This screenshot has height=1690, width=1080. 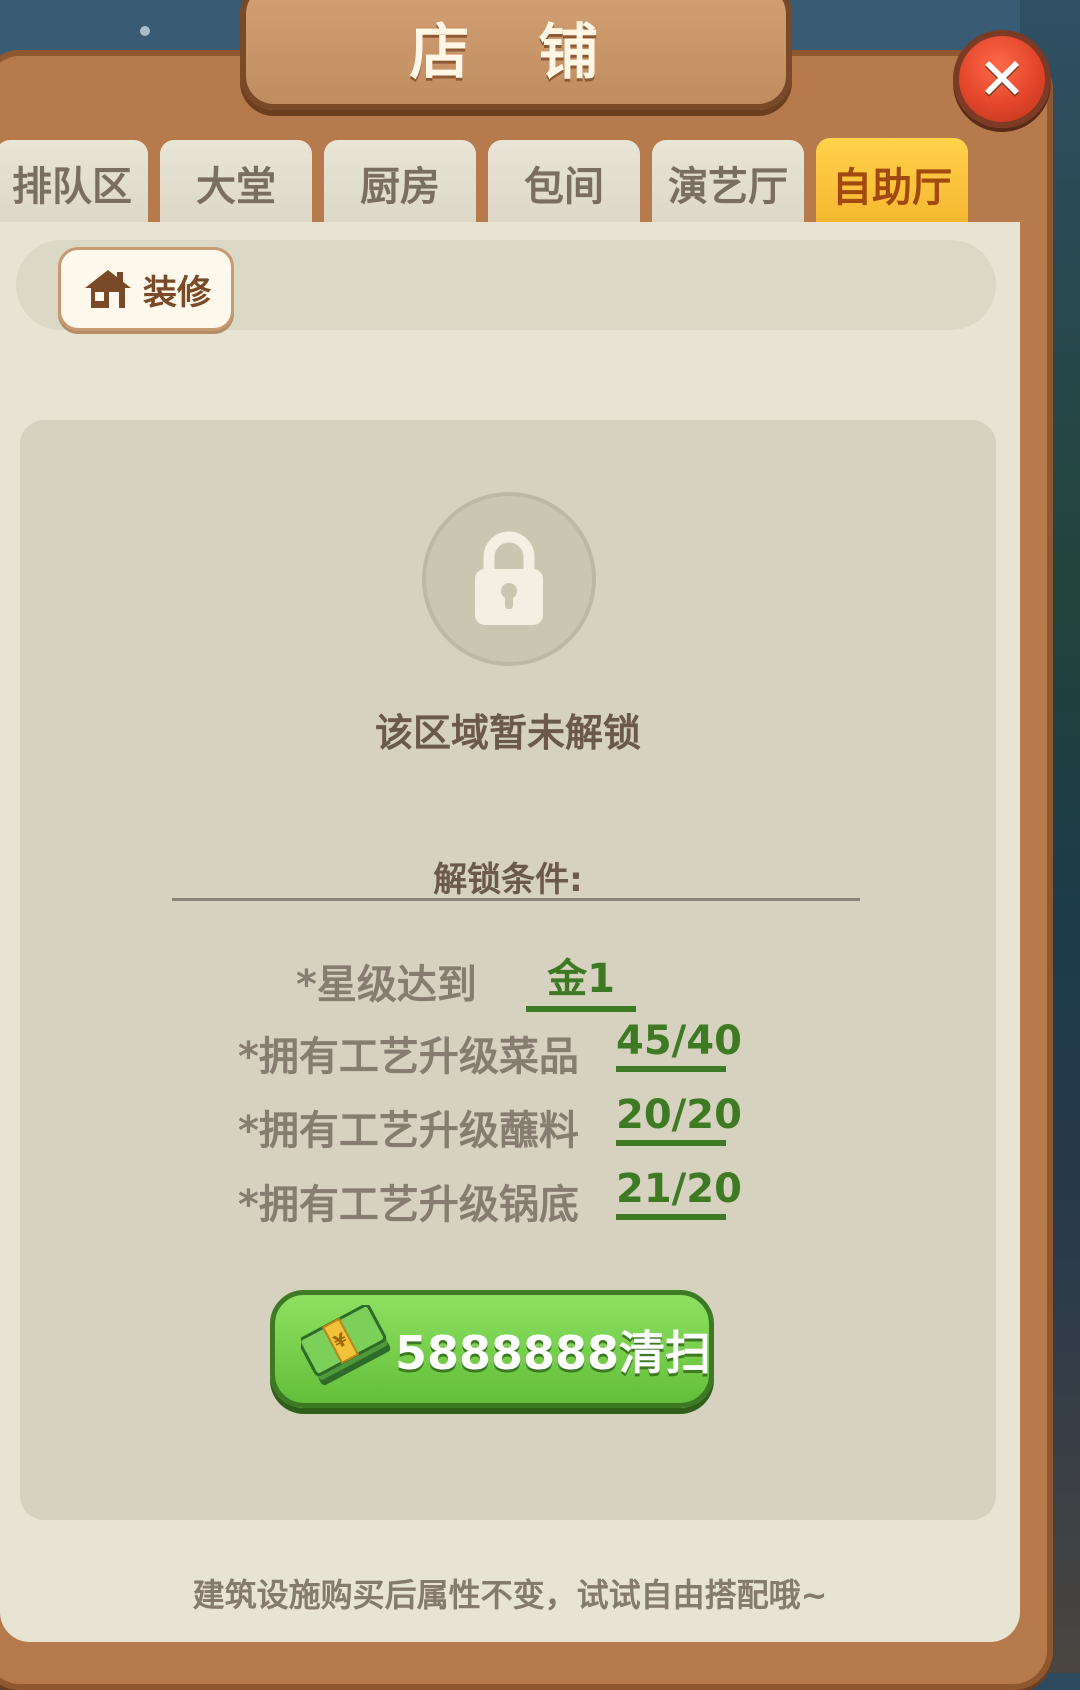 I want to click on lock-icon, so click(x=509, y=578).